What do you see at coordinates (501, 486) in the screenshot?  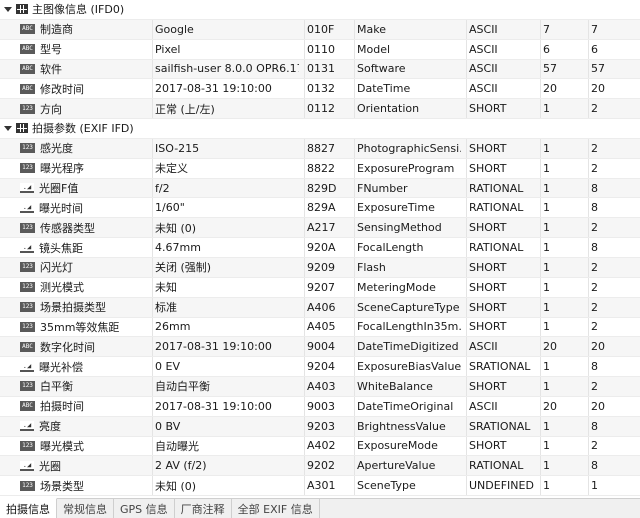 I see `data-type-cell: UNDEFINED` at bounding box center [501, 486].